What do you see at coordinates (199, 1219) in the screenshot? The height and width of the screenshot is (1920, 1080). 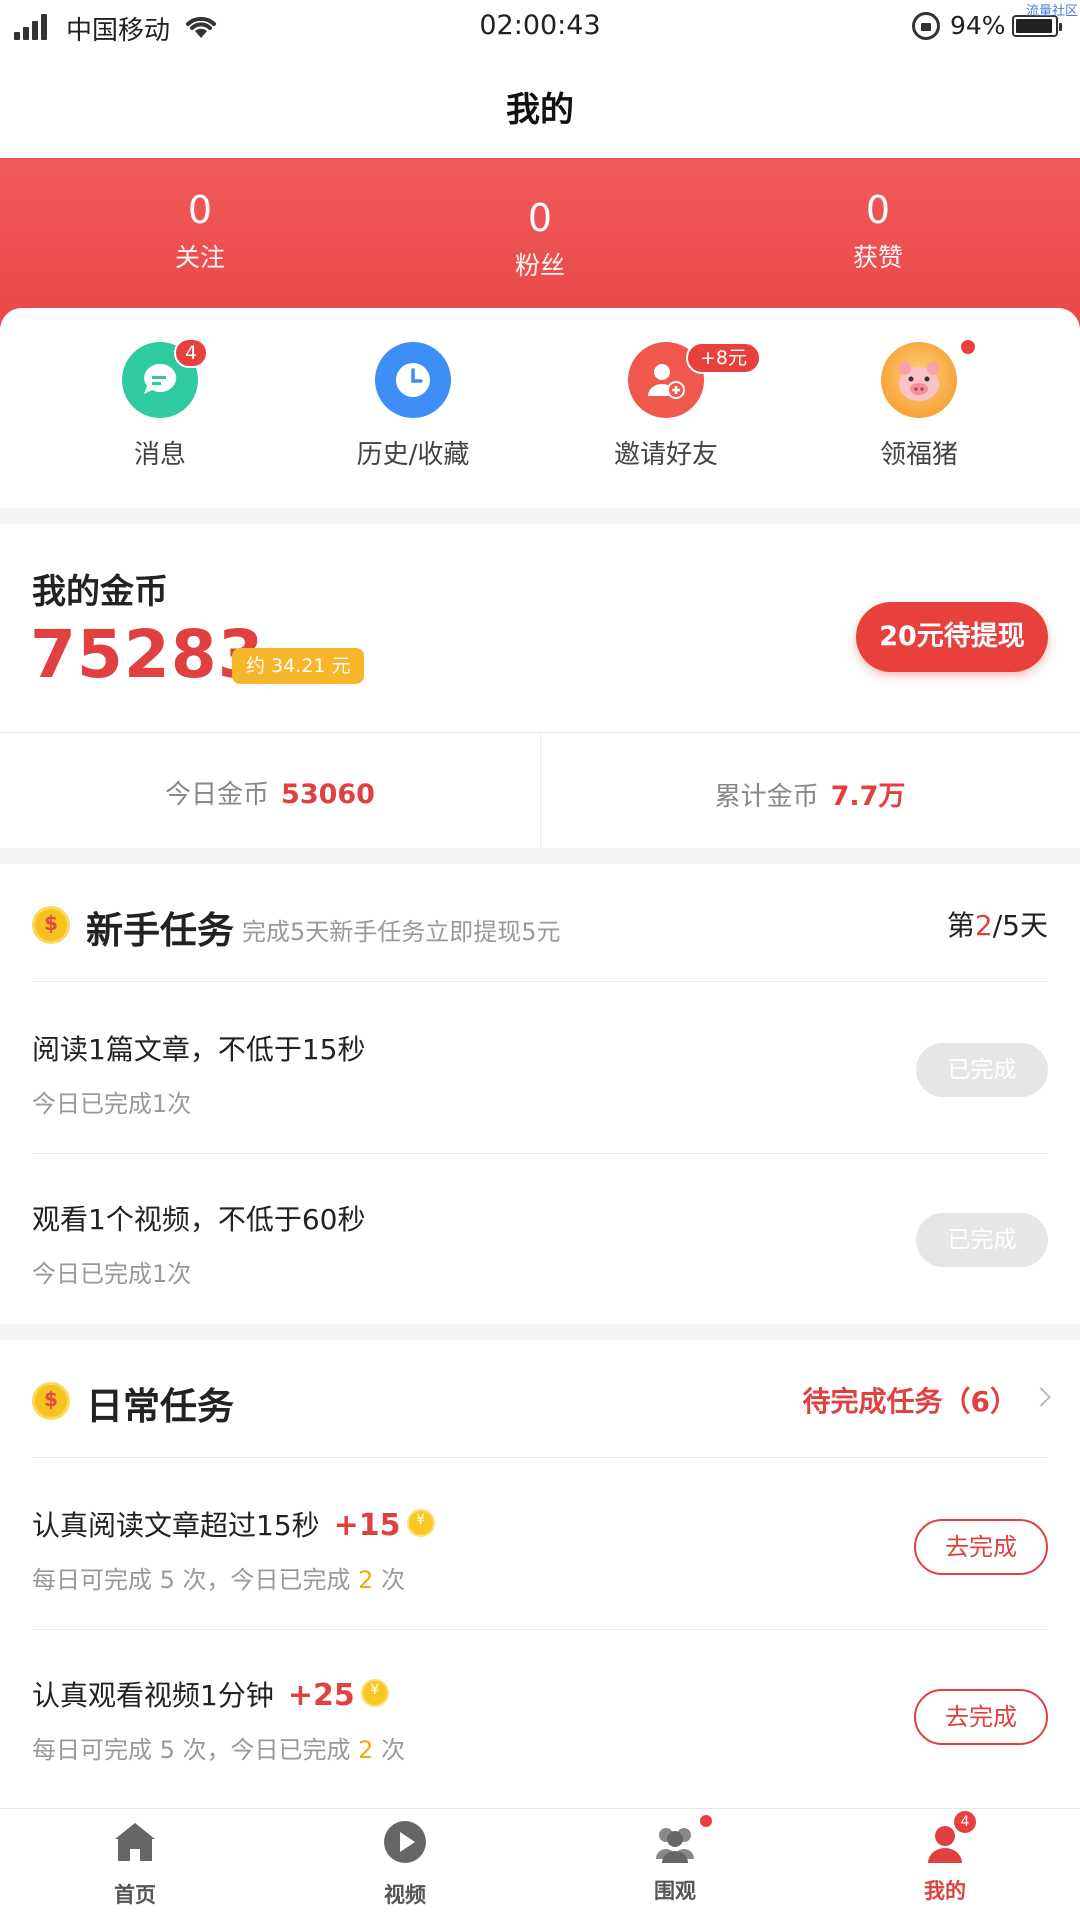 I see `task-name: 观看1个视频，不低于60秒` at bounding box center [199, 1219].